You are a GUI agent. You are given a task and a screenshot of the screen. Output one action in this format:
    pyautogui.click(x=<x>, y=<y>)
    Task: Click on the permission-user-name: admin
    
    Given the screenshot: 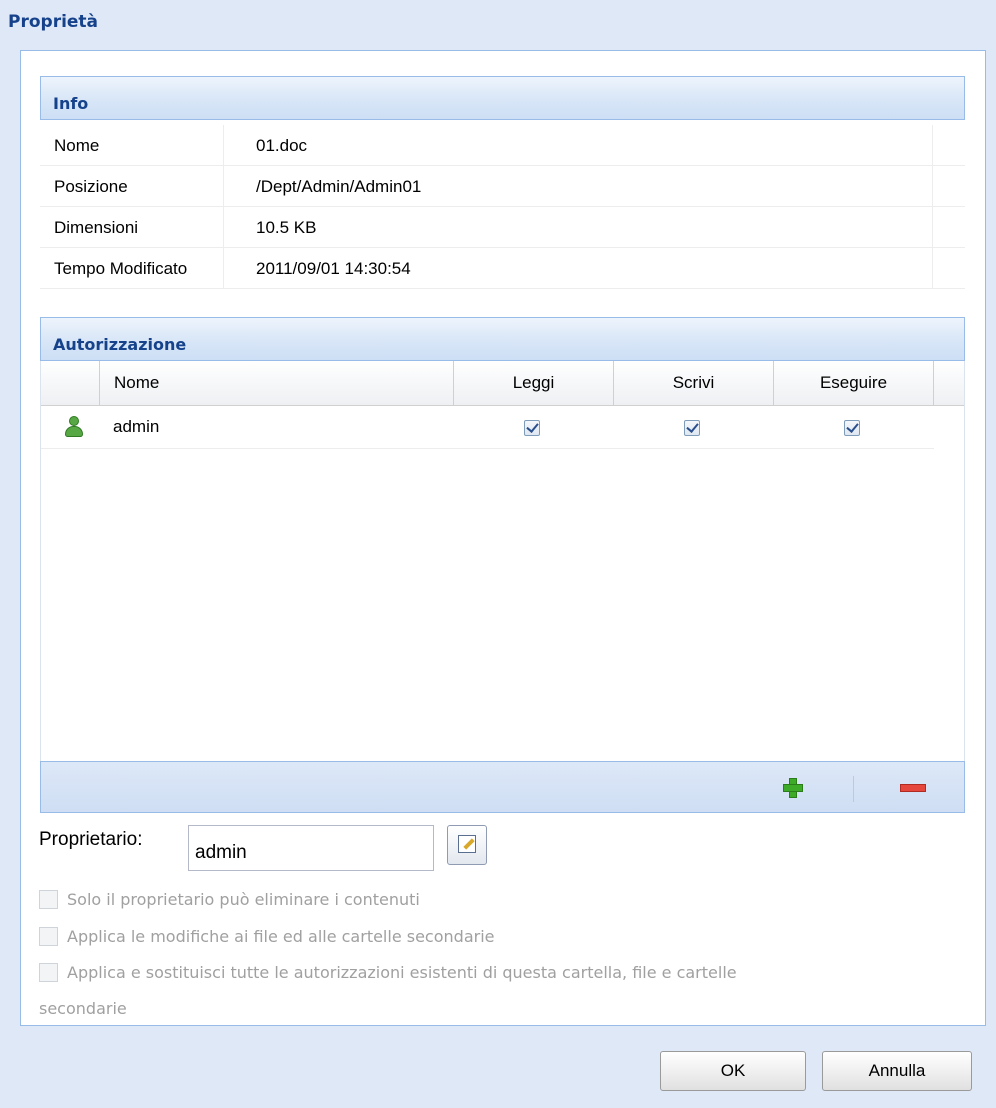 What is the action you would take?
    pyautogui.click(x=136, y=426)
    